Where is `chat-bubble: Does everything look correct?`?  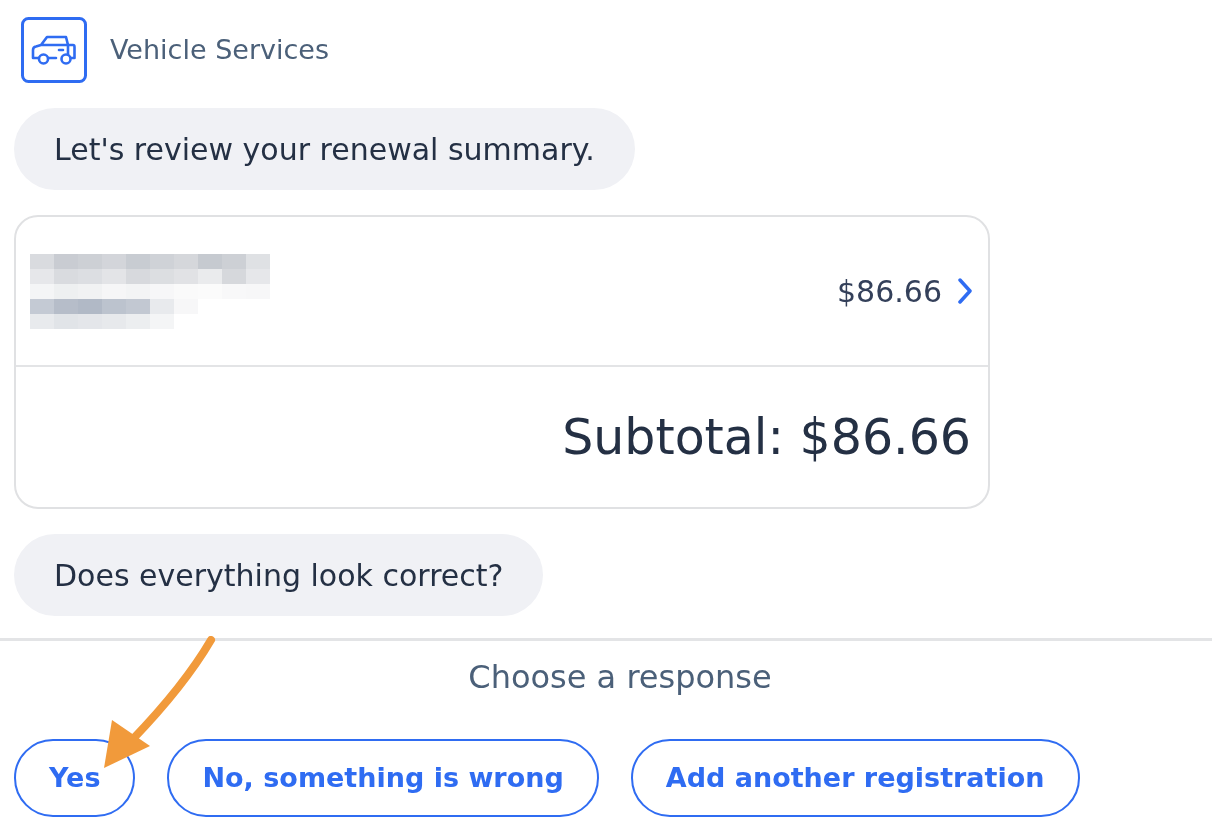 chat-bubble: Does everything look correct? is located at coordinates (279, 575).